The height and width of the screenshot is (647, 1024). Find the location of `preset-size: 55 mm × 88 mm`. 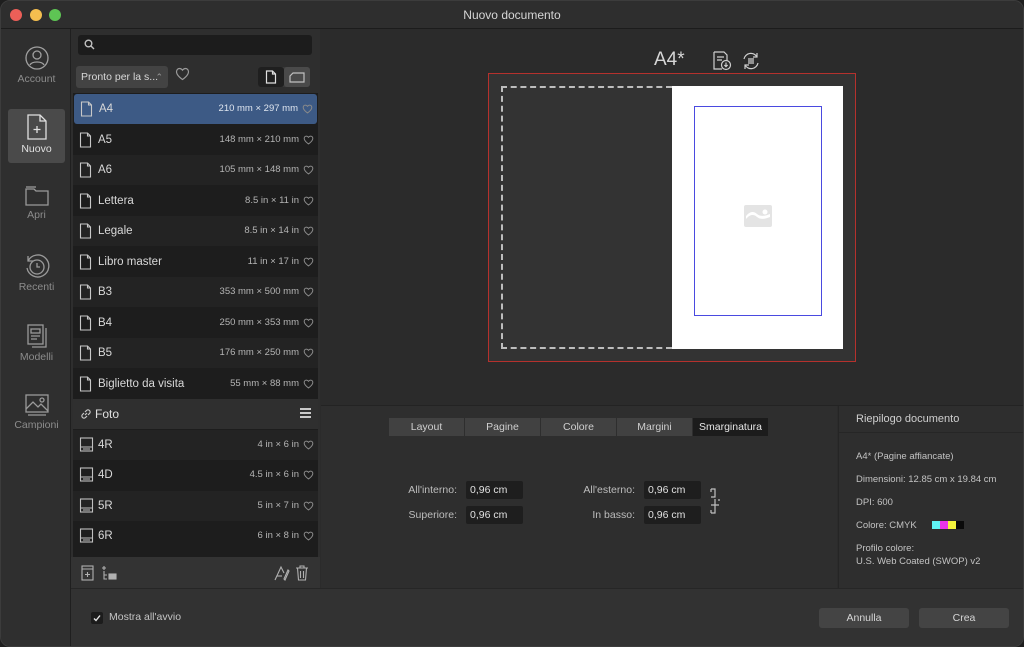

preset-size: 55 mm × 88 mm is located at coordinates (264, 383).